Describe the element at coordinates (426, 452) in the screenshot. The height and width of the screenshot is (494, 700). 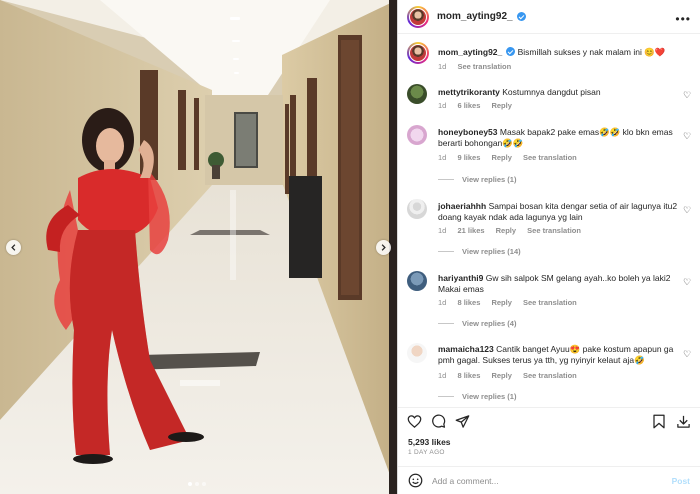
I see `post-date: 1 DAY AGO` at that location.